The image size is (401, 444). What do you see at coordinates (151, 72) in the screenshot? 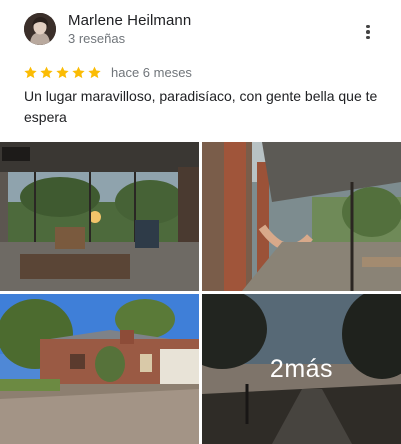
I see `review-time: hace 6 meses` at bounding box center [151, 72].